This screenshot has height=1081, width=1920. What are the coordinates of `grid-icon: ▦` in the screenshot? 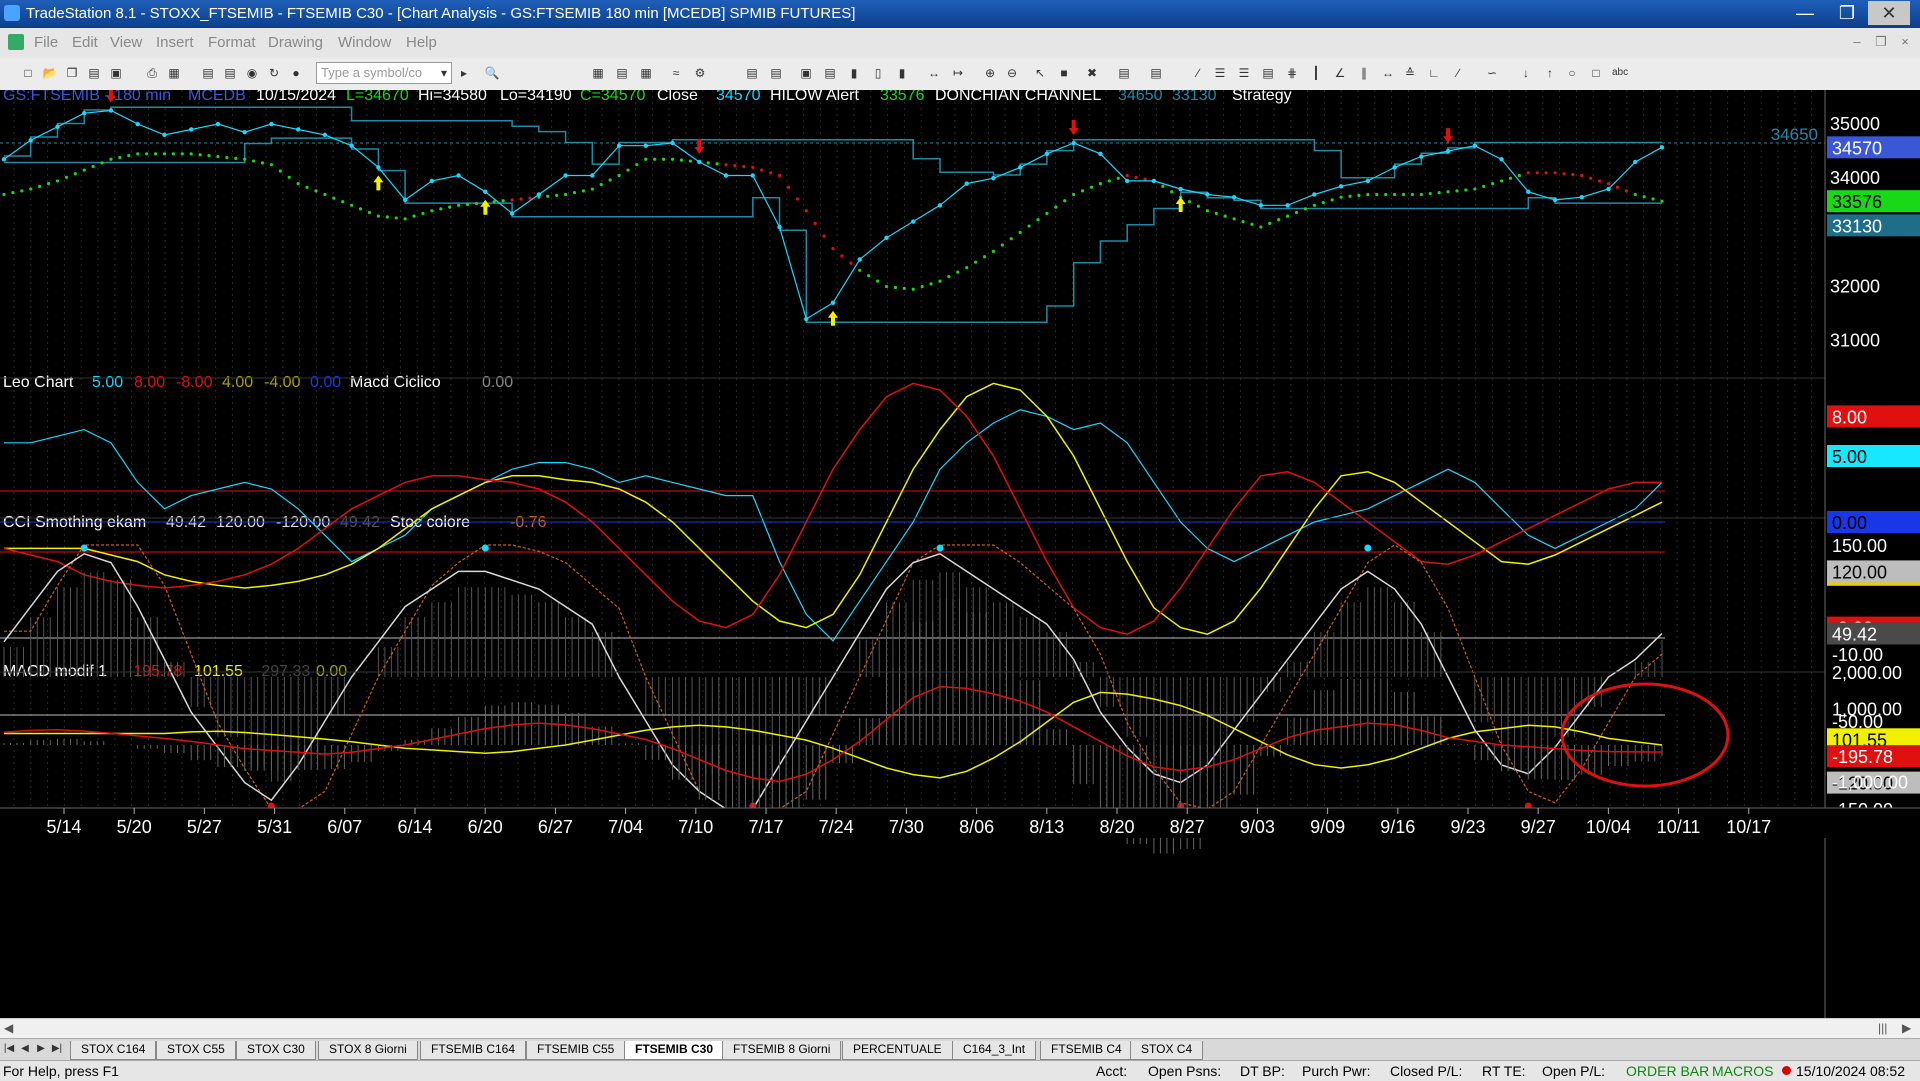 It's located at (646, 73).